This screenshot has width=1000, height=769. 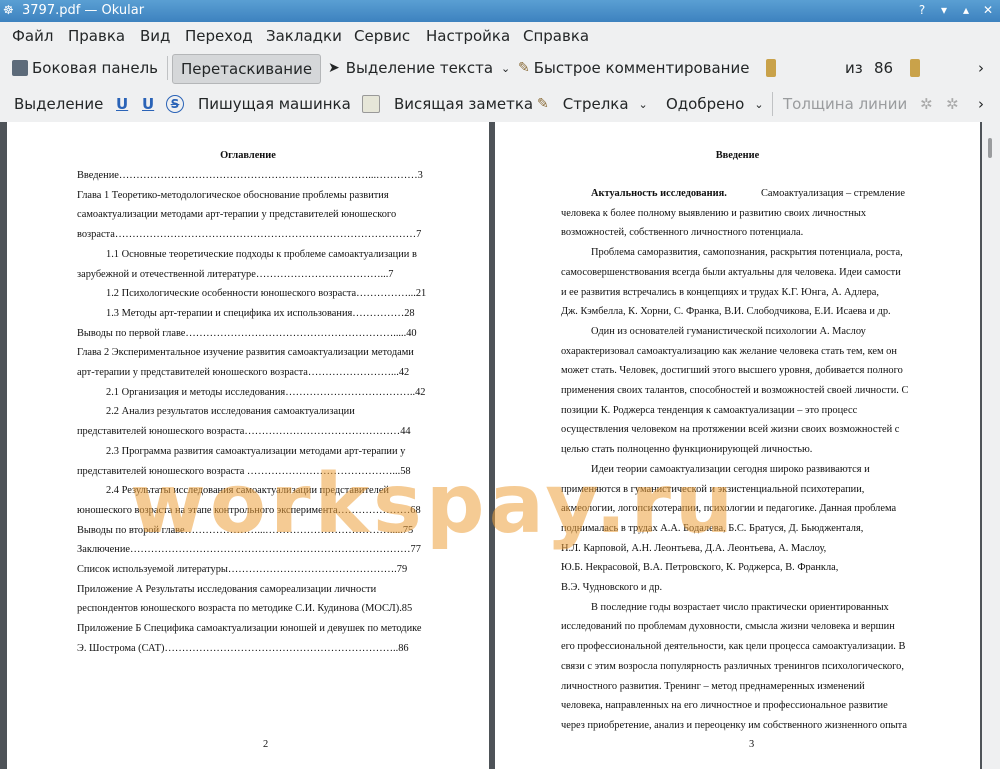 I want to click on page-of-label: из, so click(x=854, y=68).